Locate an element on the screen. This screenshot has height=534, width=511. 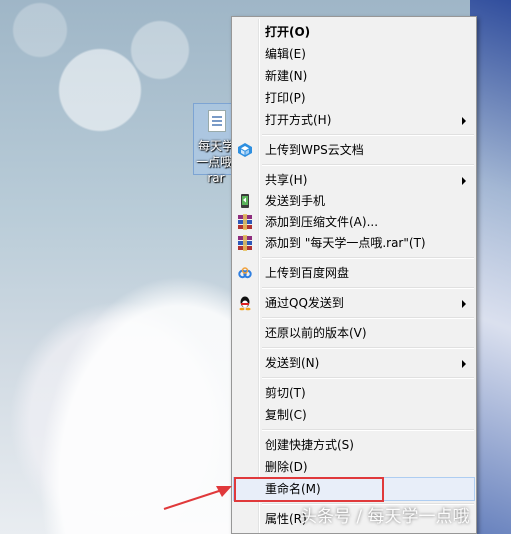
menu-item-share: 共享(H) is located at coordinates (354, 180).